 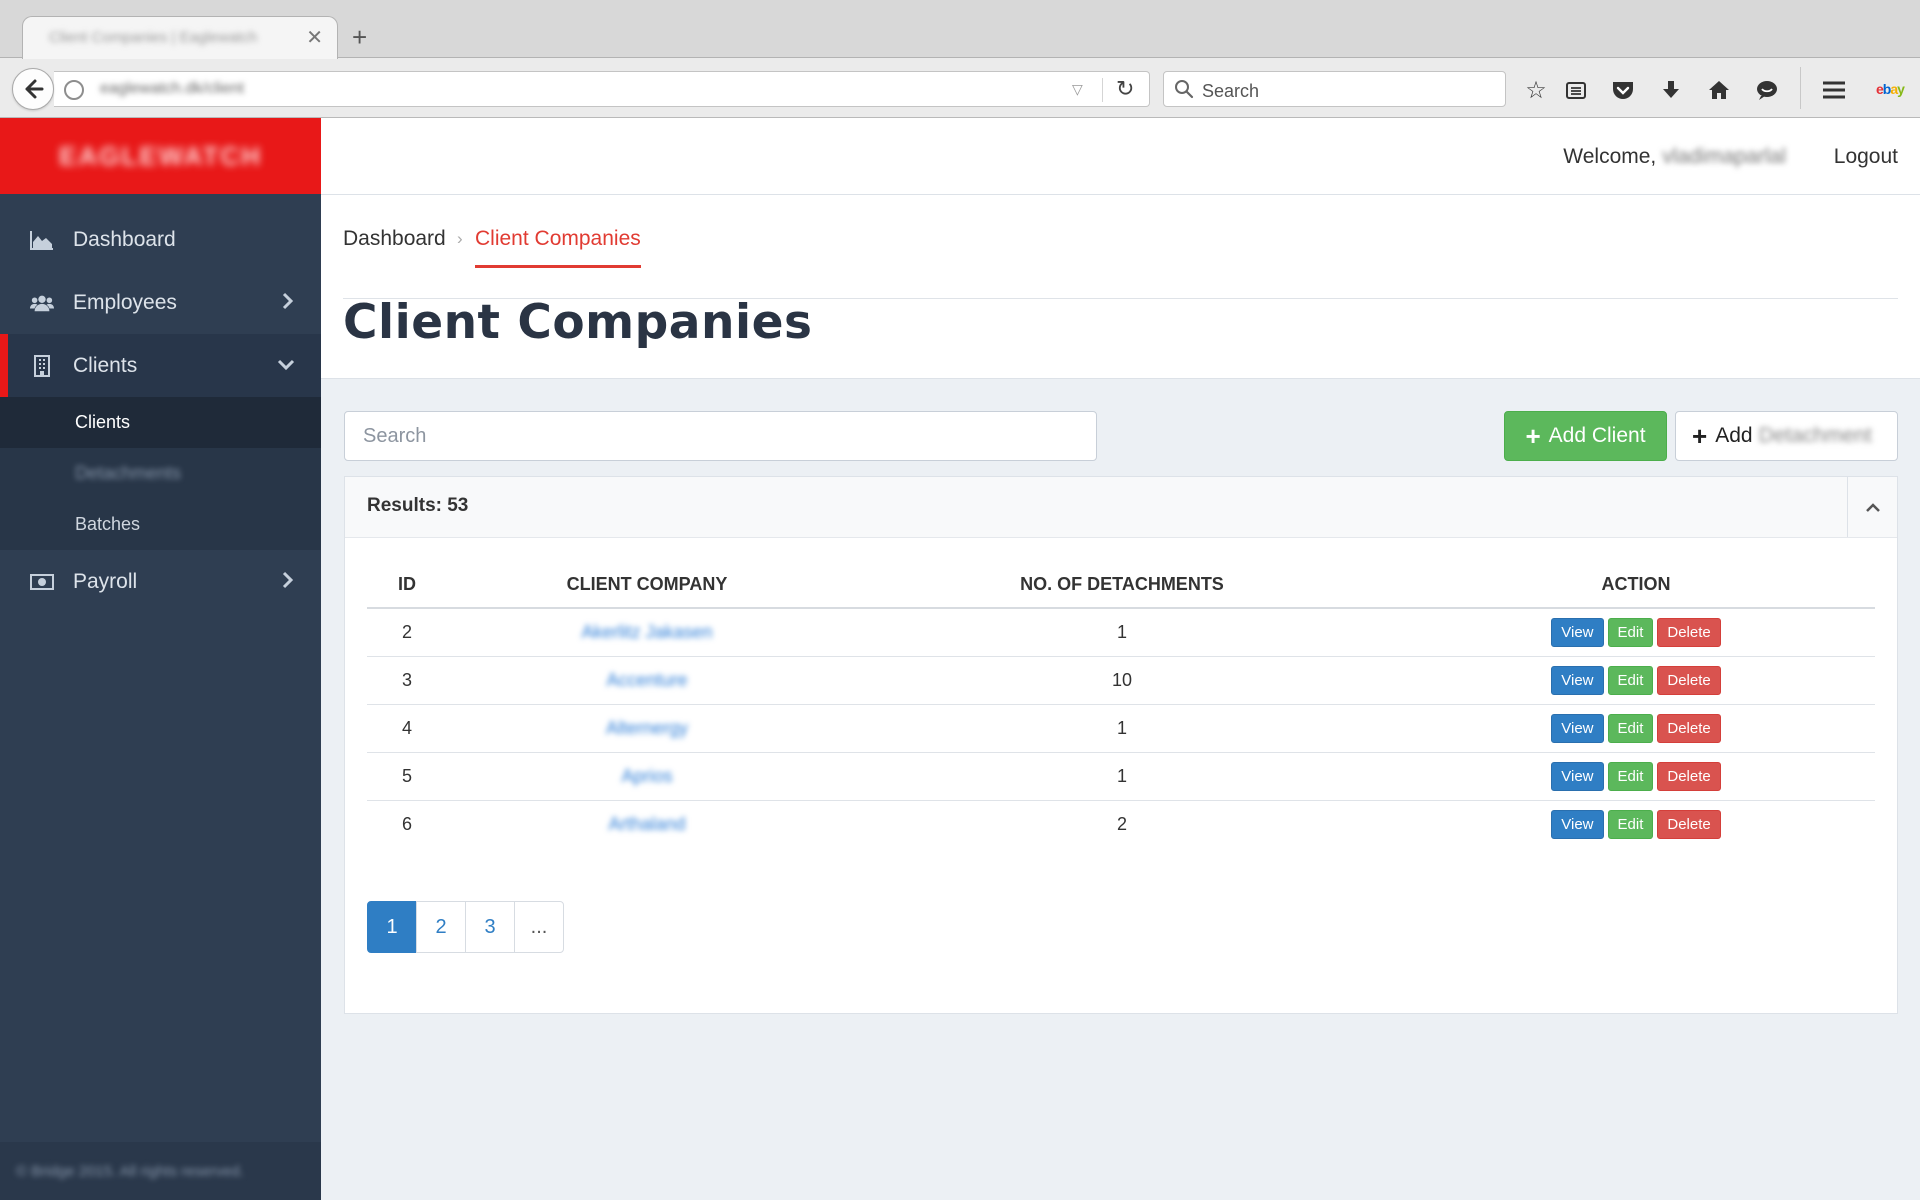 I want to click on collapse-panel-button, so click(x=1872, y=507).